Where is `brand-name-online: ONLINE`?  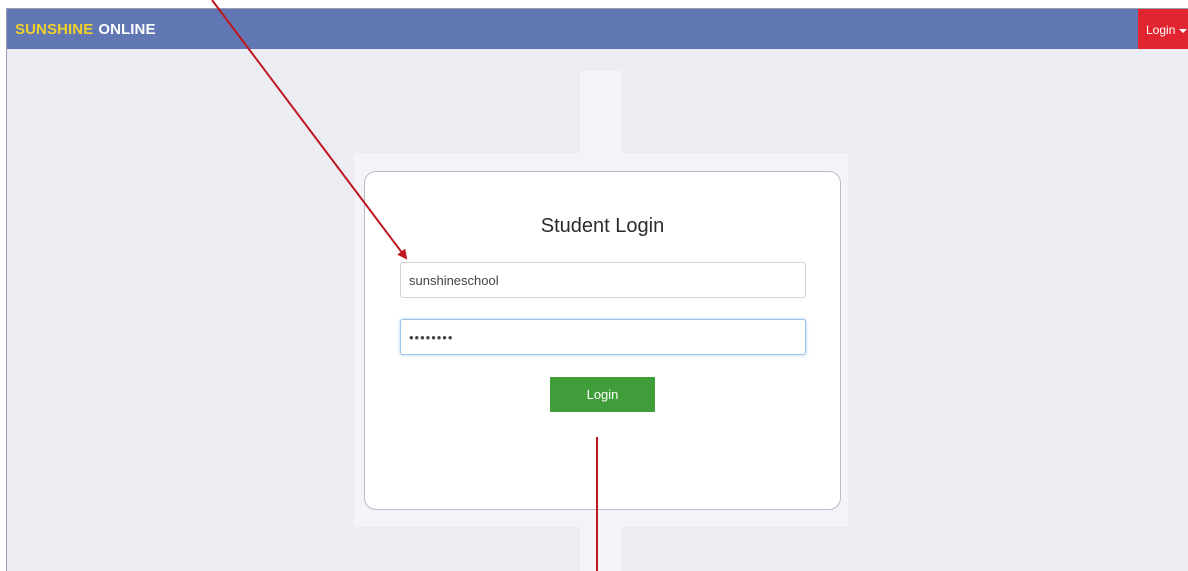 brand-name-online: ONLINE is located at coordinates (127, 29).